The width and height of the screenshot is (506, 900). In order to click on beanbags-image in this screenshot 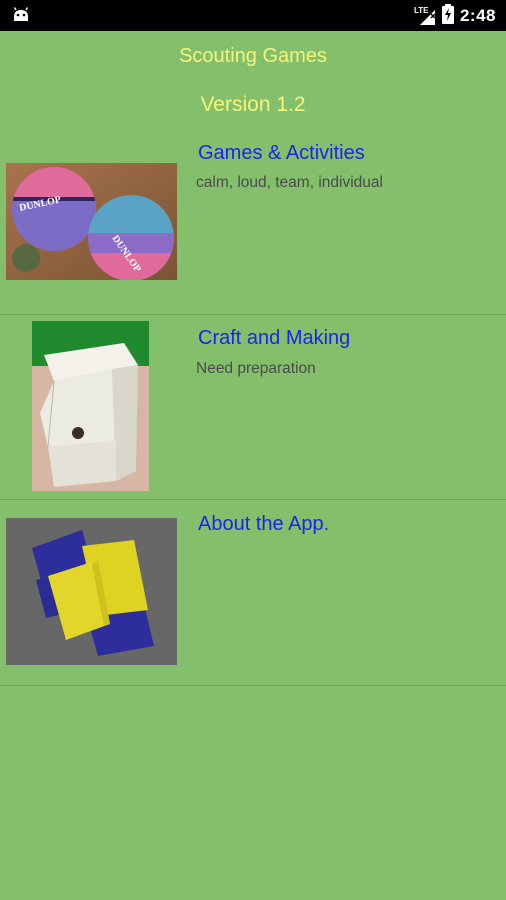, I will do `click(91, 591)`.